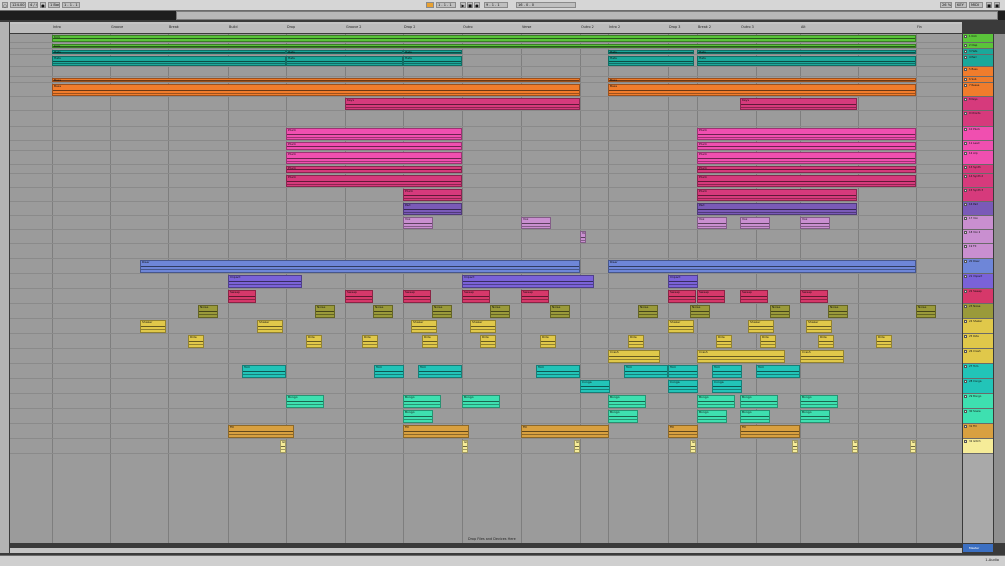 The image size is (1005, 566). Describe the element at coordinates (353, 27) in the screenshot. I see `locator-marker: Groove 2` at that location.